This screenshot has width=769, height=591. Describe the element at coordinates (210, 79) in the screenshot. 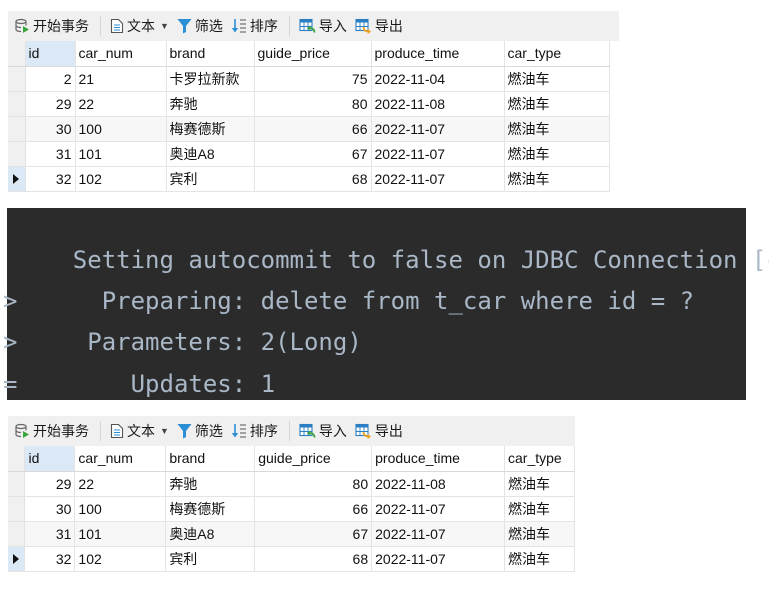

I see `cell-brand: 卡罗拉新款` at that location.